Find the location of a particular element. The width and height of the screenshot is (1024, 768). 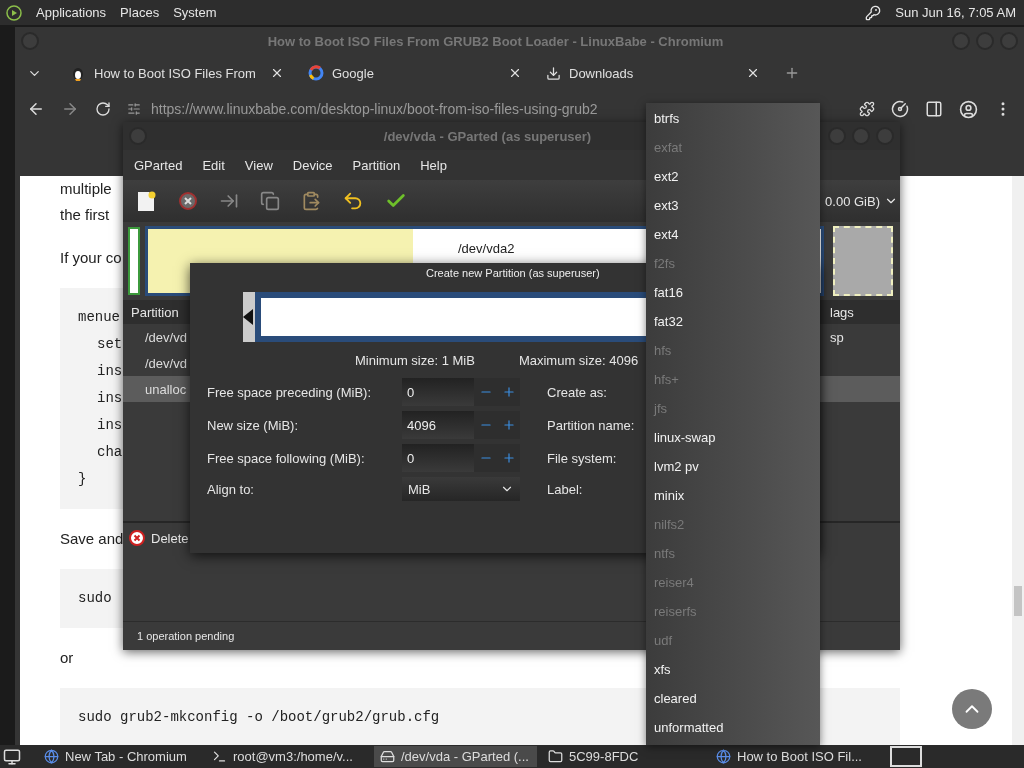

scrollbar is located at coordinates (1018, 460).